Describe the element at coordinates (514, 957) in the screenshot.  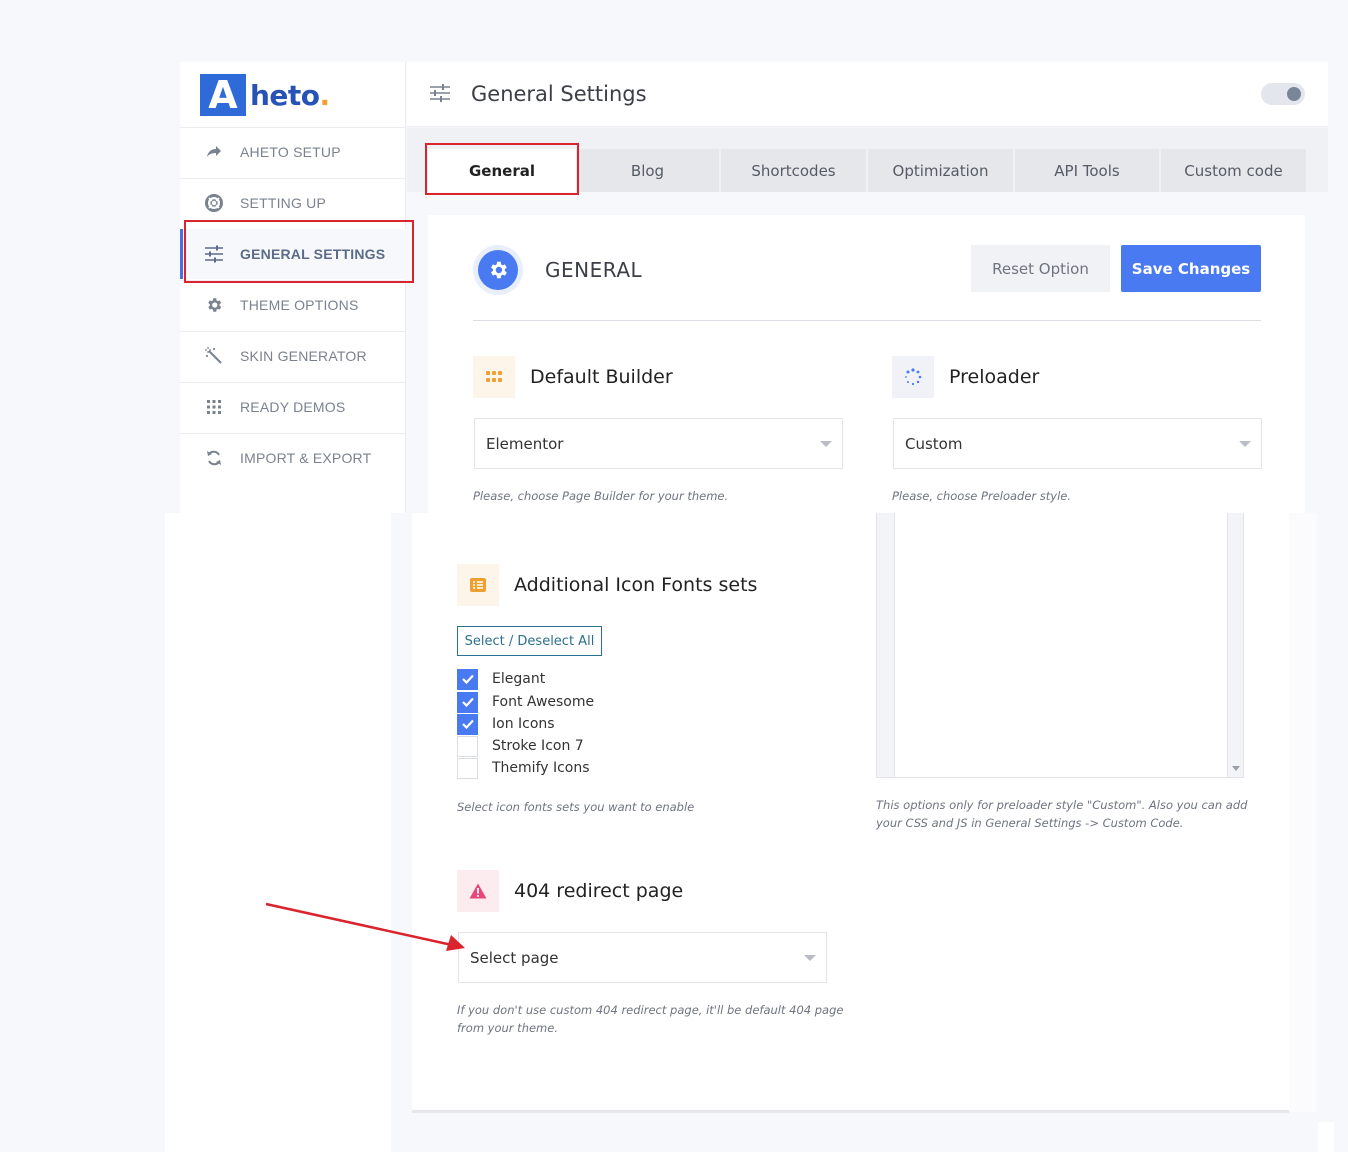
I see `select-value: Select page` at that location.